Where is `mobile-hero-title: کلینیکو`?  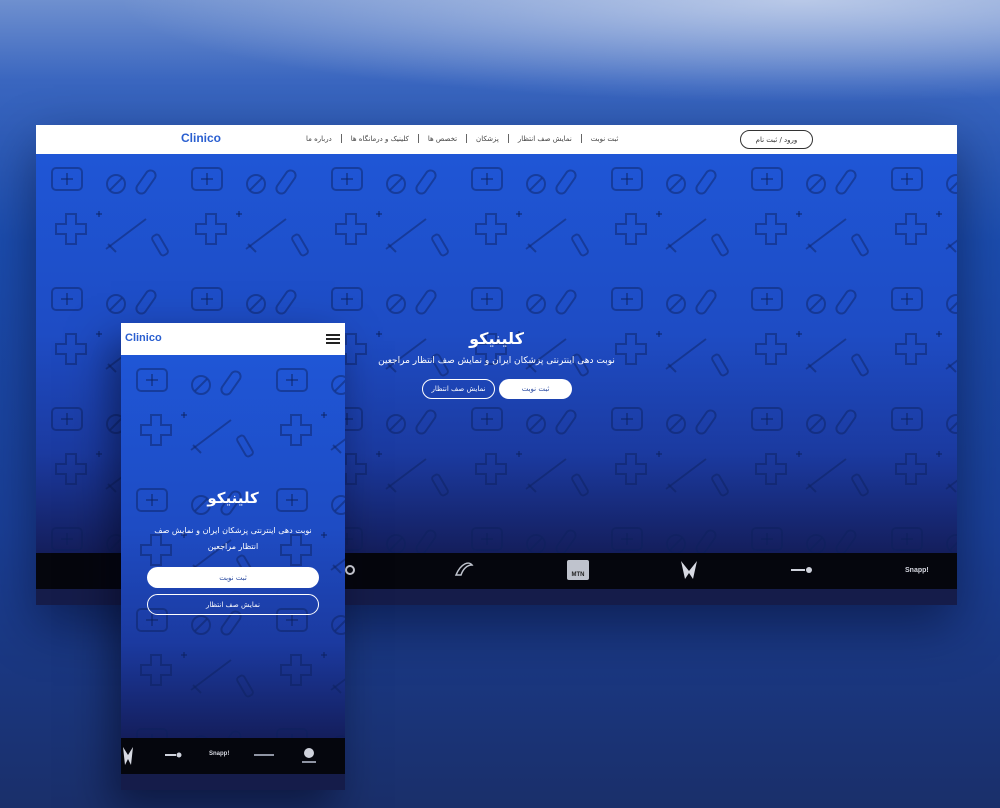
mobile-hero-title: کلینیکو is located at coordinates (233, 498).